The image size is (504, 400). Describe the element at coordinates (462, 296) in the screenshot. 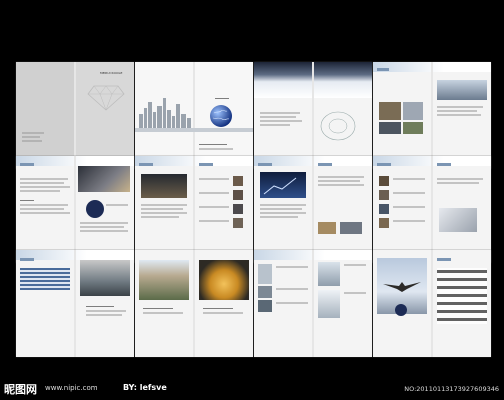

I see `partner-logo-grid` at that location.